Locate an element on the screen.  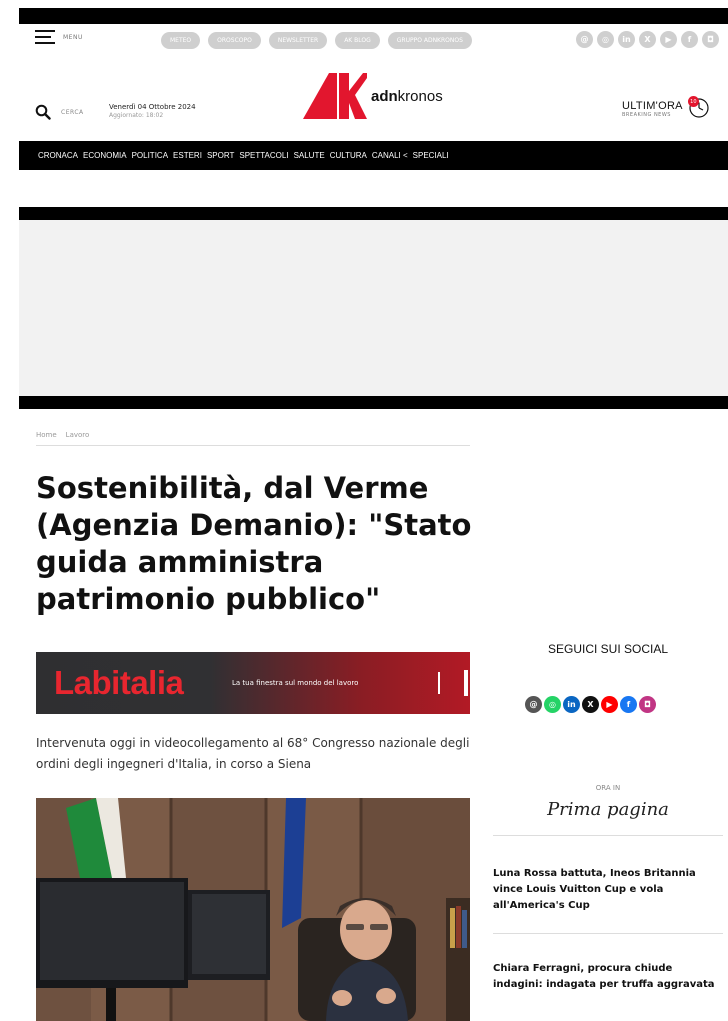
current-date: Venerdì 04 Ottobre 2024 is located at coordinates (152, 107).